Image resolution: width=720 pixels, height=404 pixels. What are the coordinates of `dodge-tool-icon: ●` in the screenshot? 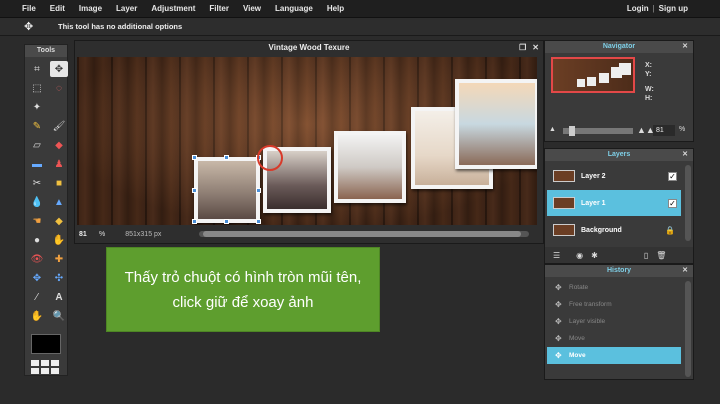 It's located at (37, 240).